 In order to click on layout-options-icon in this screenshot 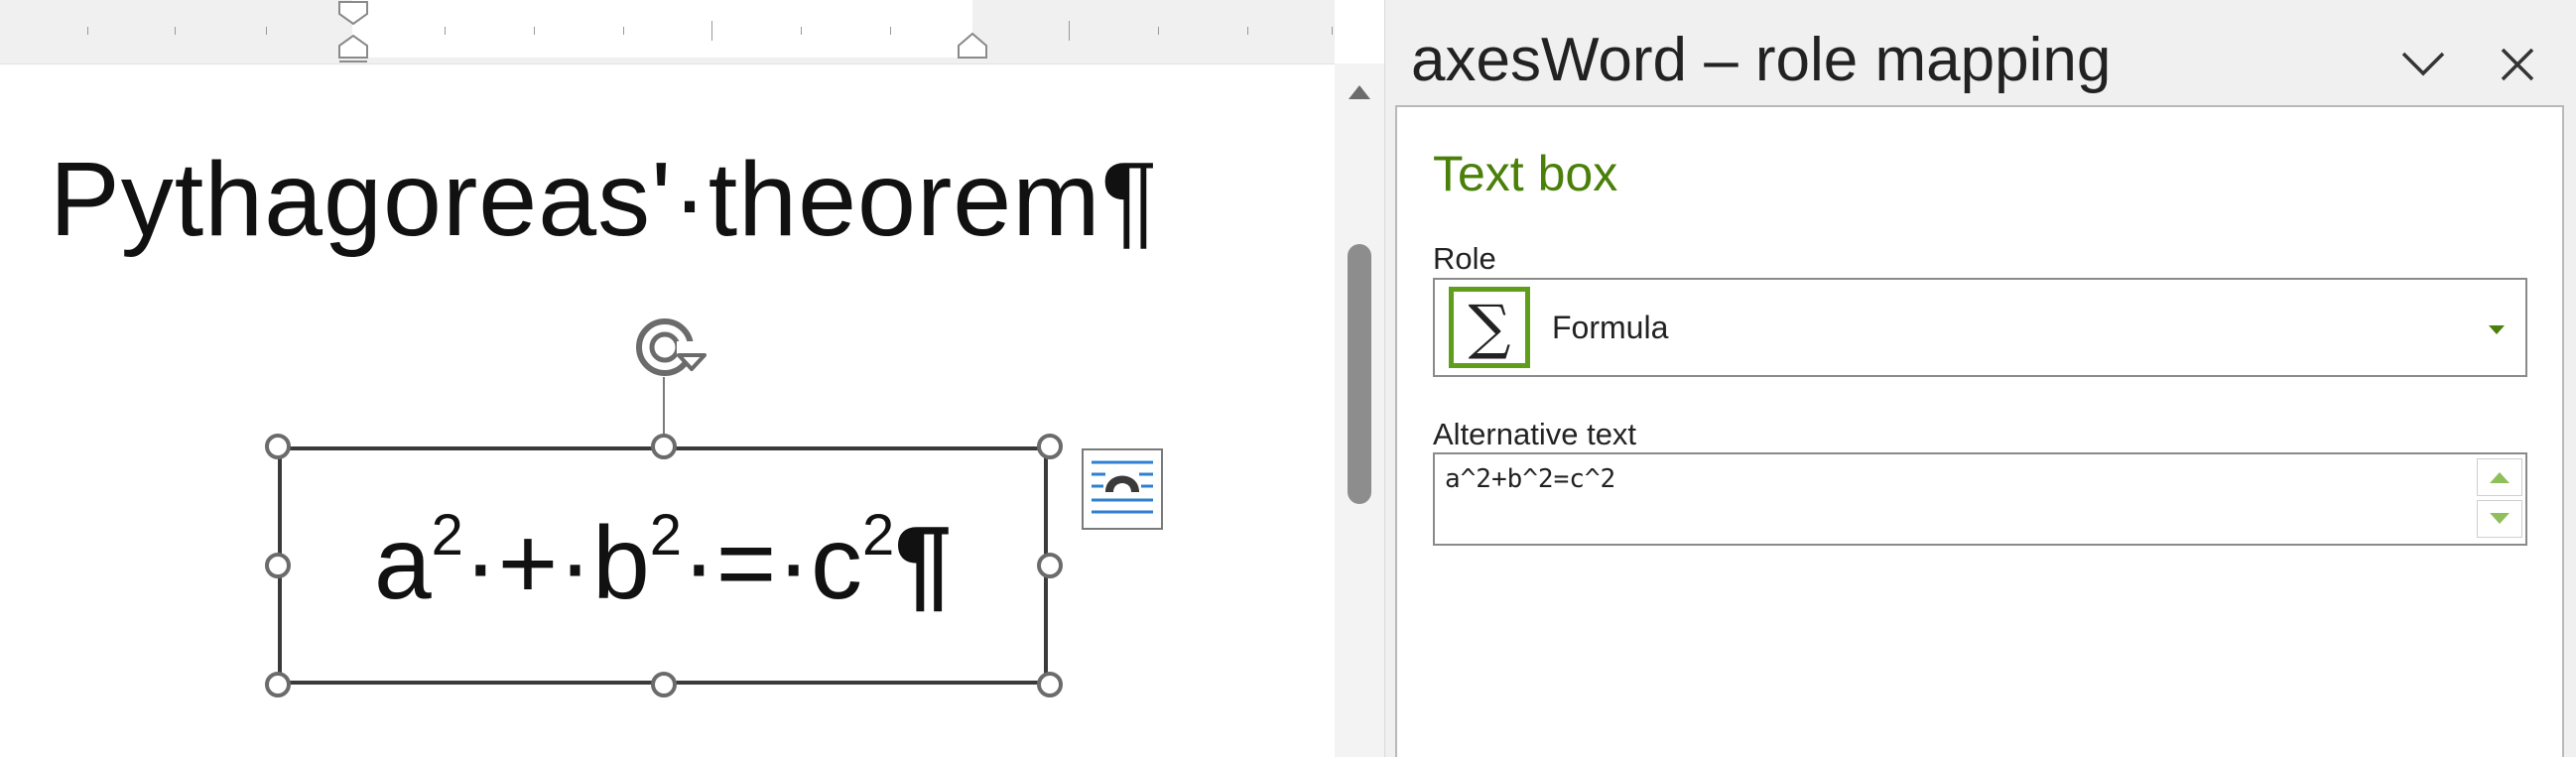, I will do `click(1123, 487)`.